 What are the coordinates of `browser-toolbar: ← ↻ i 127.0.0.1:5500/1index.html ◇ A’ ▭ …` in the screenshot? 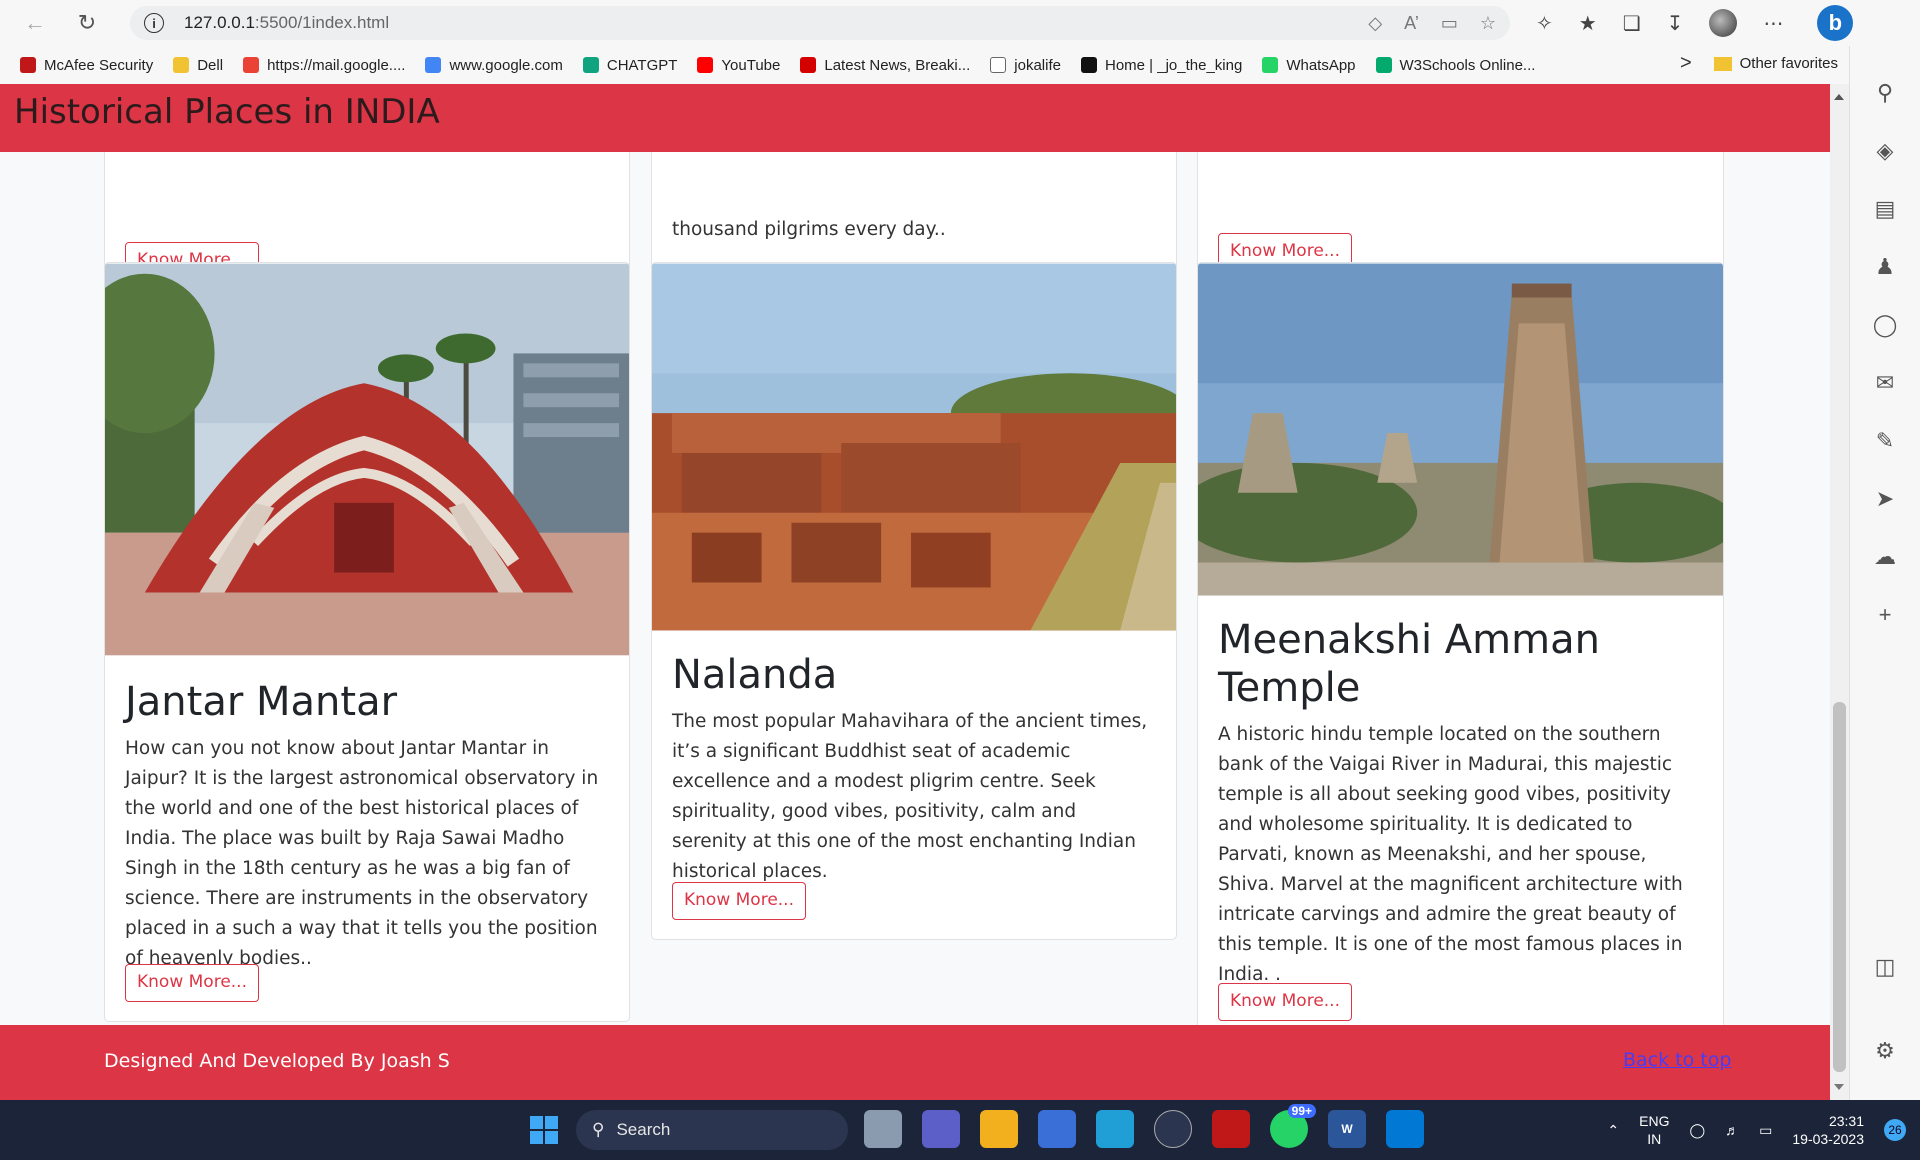 It's located at (960, 23).